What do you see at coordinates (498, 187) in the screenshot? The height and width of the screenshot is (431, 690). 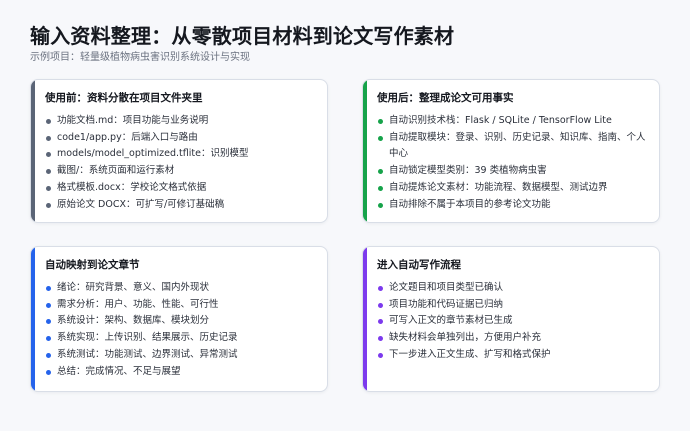 I see `list-item-text: 自动提炼论文素材：功能流程、数据模型、测试边界` at bounding box center [498, 187].